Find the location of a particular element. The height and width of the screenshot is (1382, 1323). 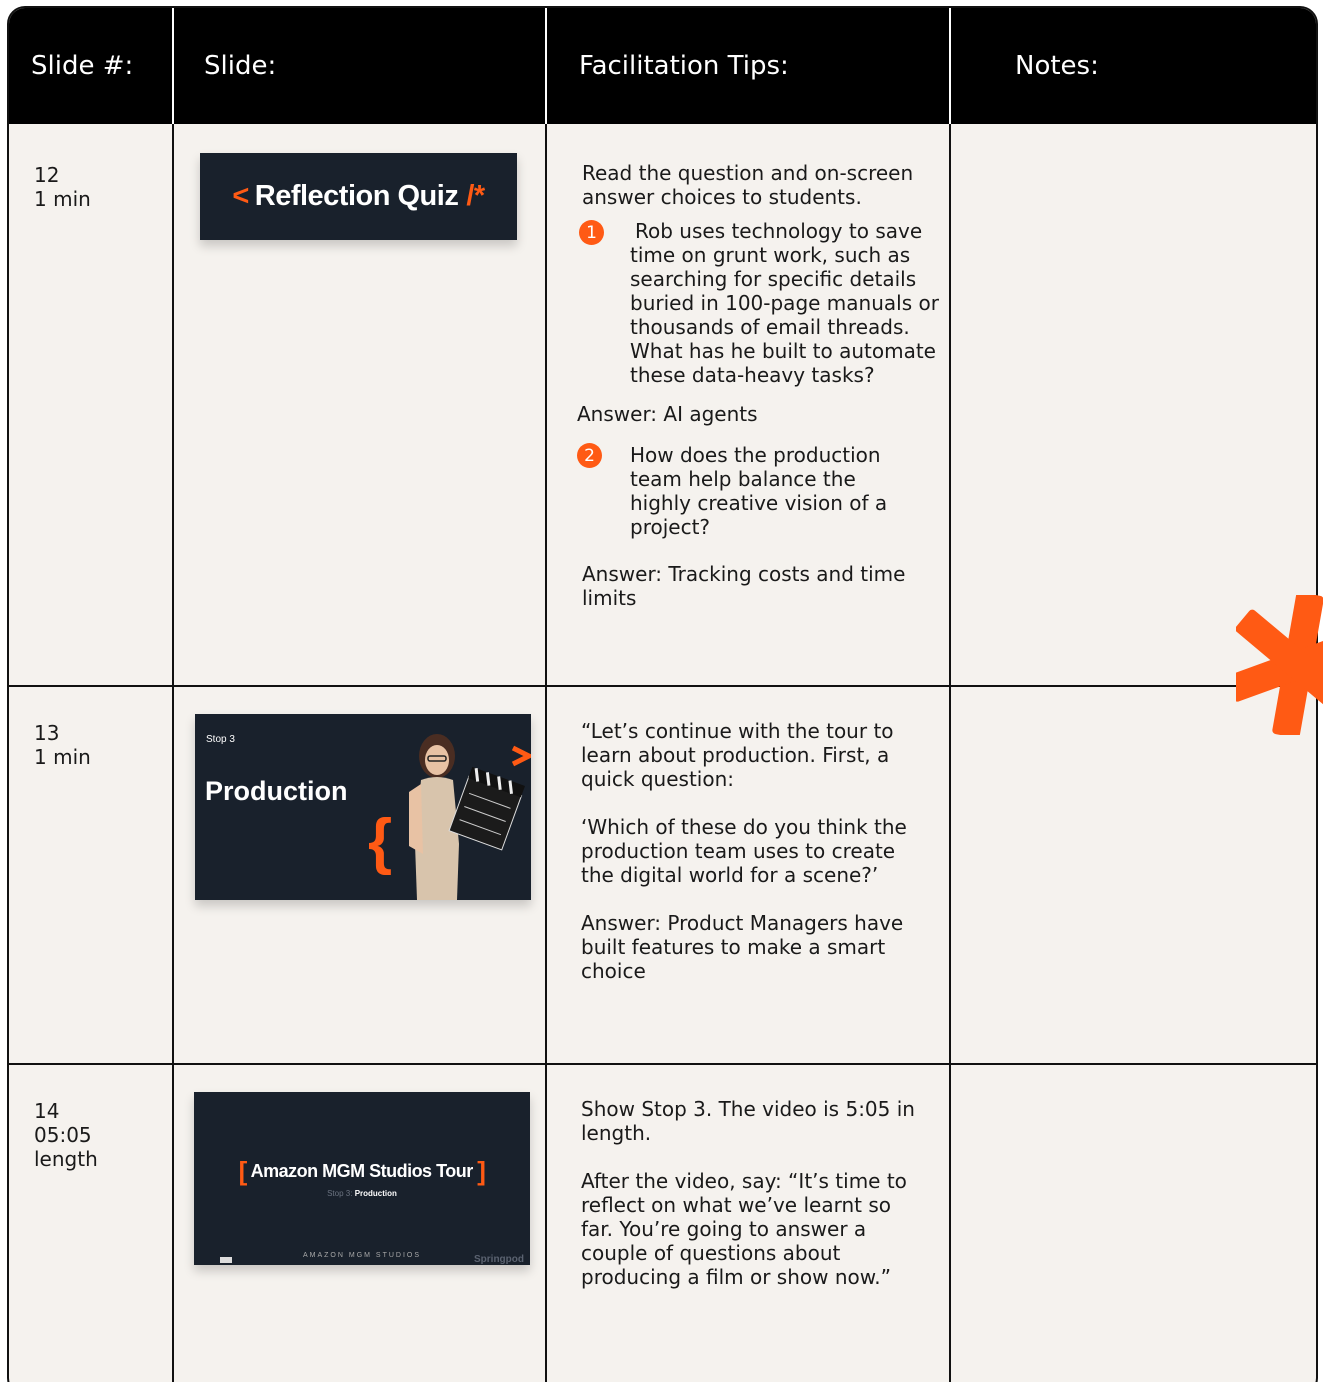

partner-logo: Springpod is located at coordinates (499, 1259).